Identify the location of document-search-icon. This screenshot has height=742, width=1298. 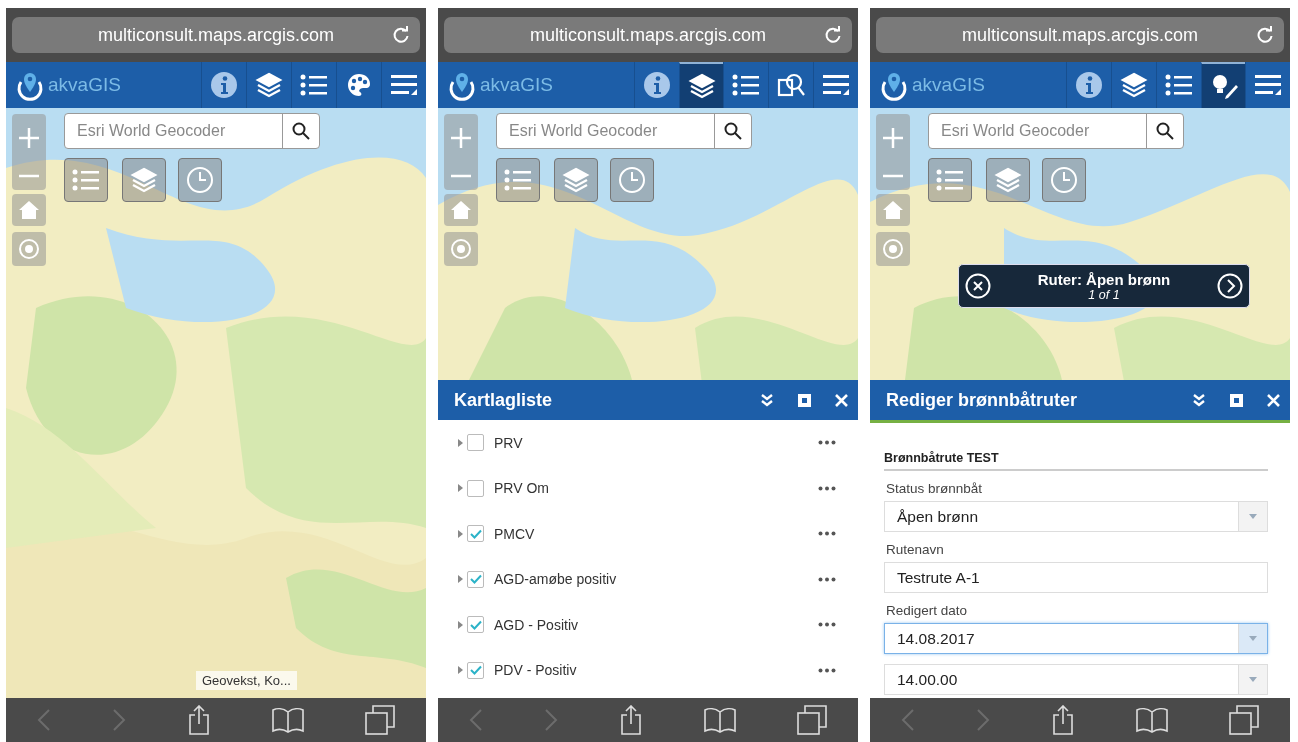
(791, 85).